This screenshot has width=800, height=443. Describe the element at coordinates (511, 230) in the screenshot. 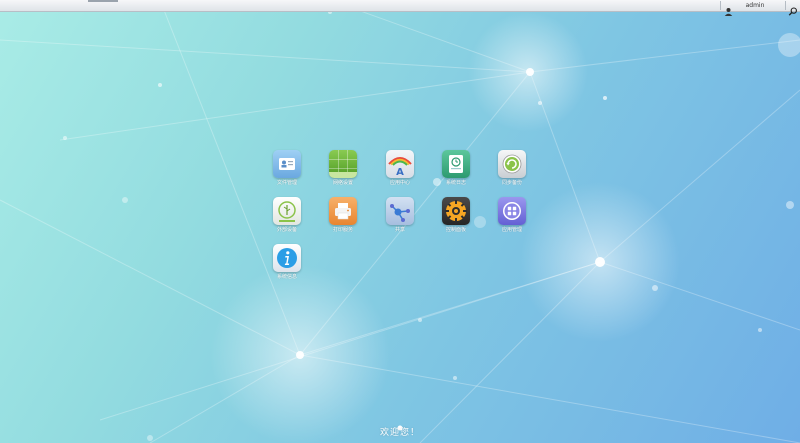

I see `app-label: 应用管理` at that location.